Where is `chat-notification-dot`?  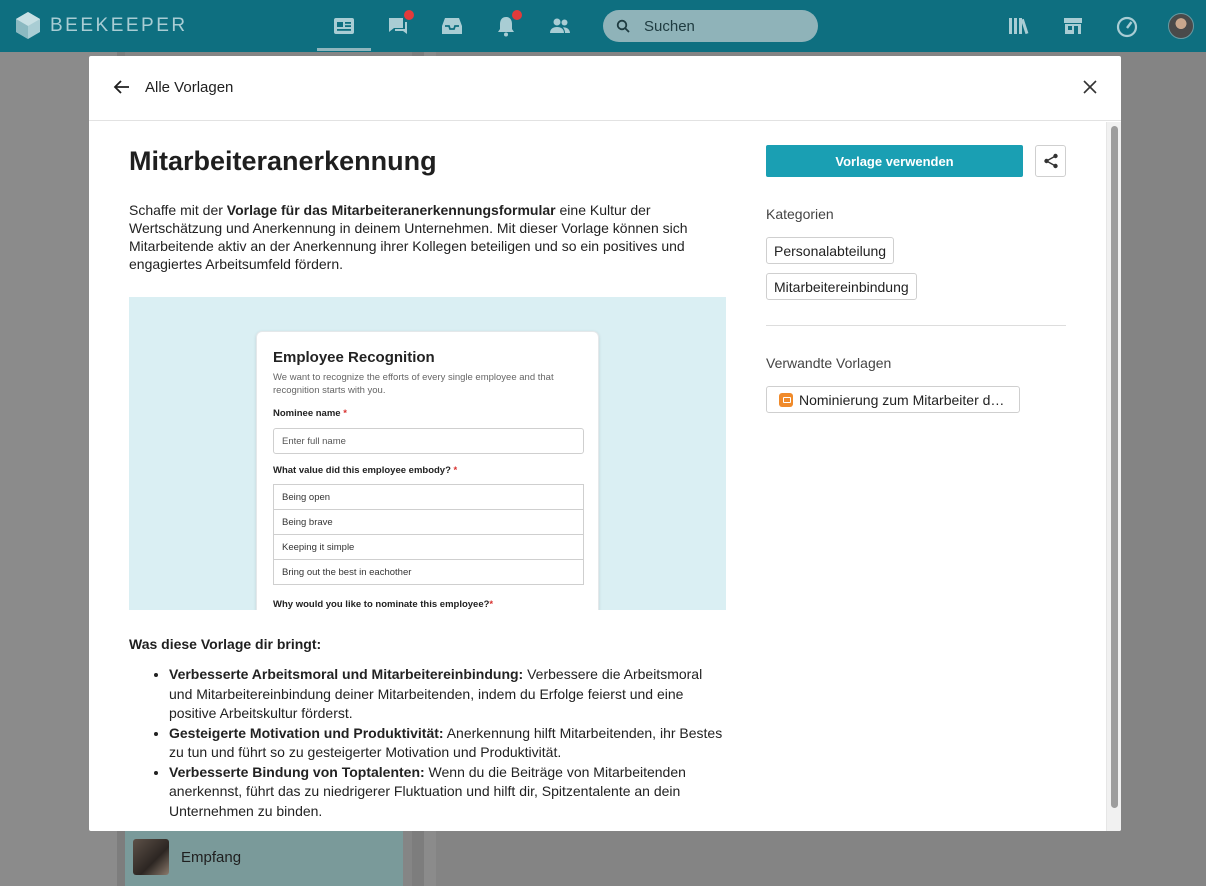 chat-notification-dot is located at coordinates (409, 15).